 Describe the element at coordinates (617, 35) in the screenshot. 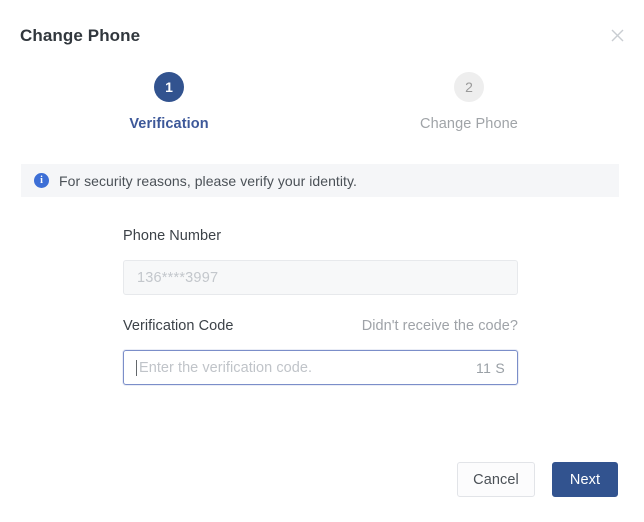

I see `close-icon` at that location.